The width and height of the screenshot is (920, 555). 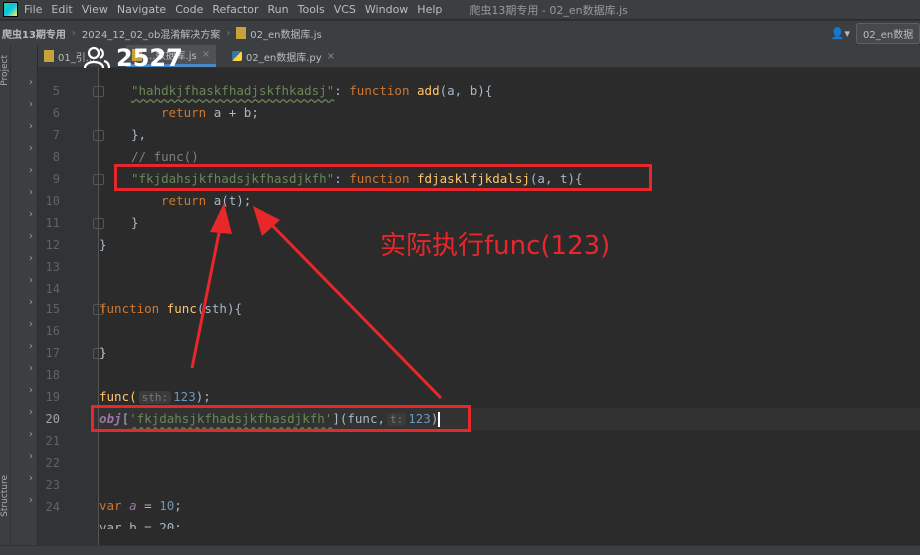 I want to click on arrow-left-head, so click(x=221, y=218).